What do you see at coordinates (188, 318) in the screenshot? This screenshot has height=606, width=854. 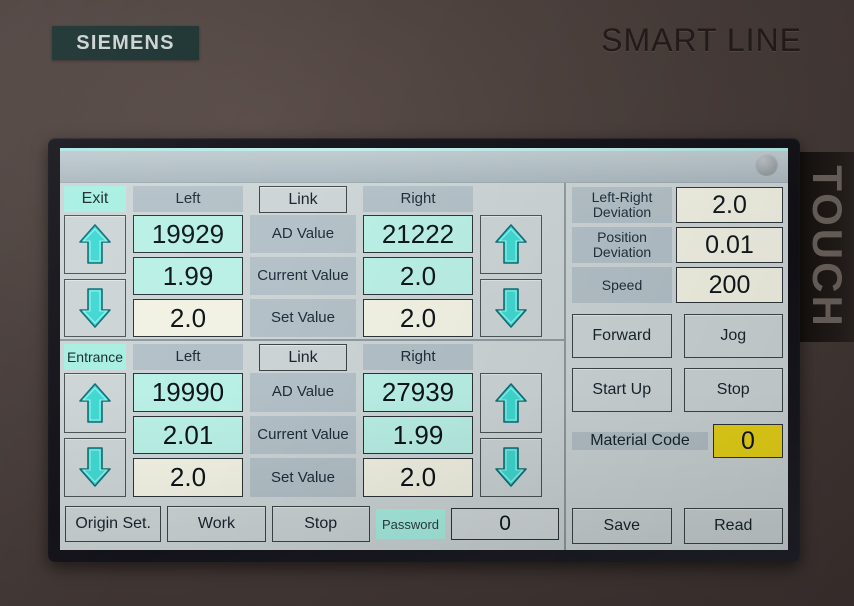 I see `exit-left-set-value: 2.0` at bounding box center [188, 318].